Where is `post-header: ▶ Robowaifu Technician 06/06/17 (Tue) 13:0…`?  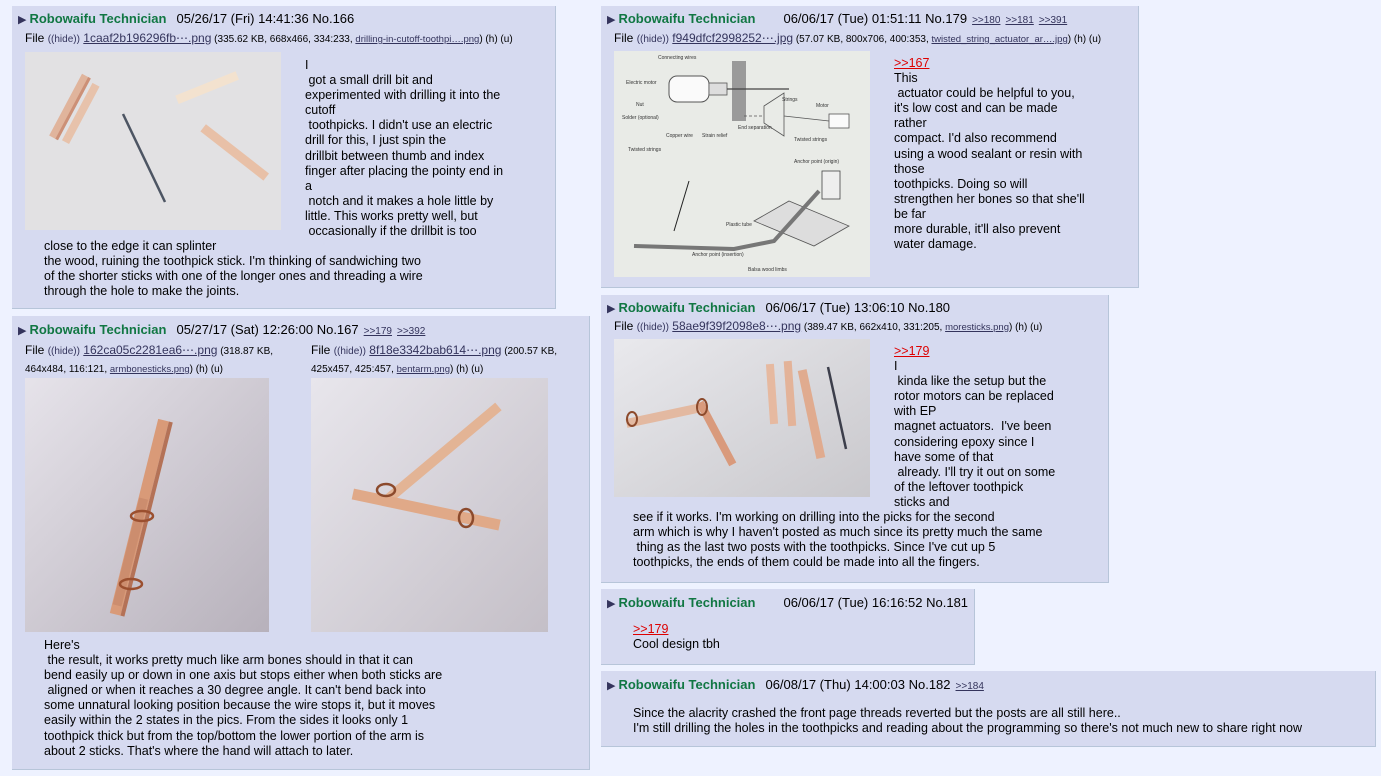
post-header: ▶ Robowaifu Technician 06/06/17 (Tue) 13:0… is located at coordinates (778, 307).